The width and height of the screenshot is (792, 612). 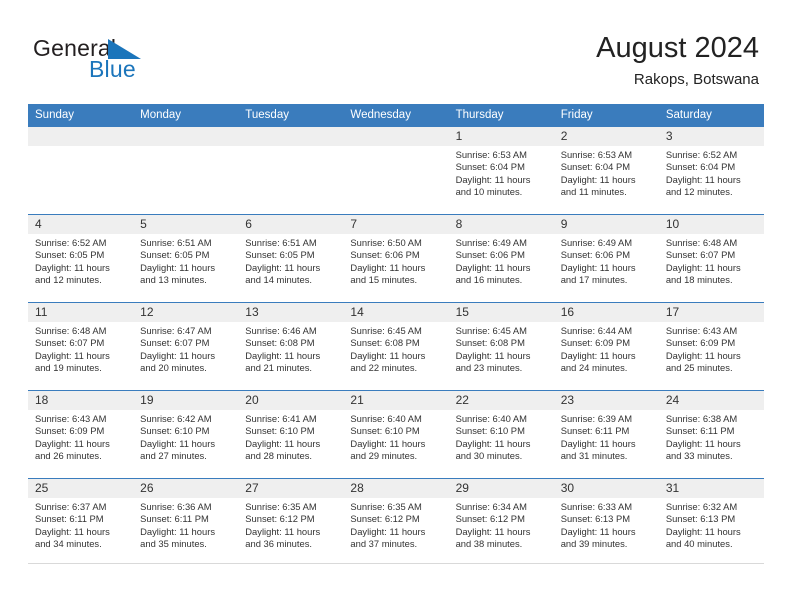 I want to click on brand-logo: General Blue, so click(x=103, y=60).